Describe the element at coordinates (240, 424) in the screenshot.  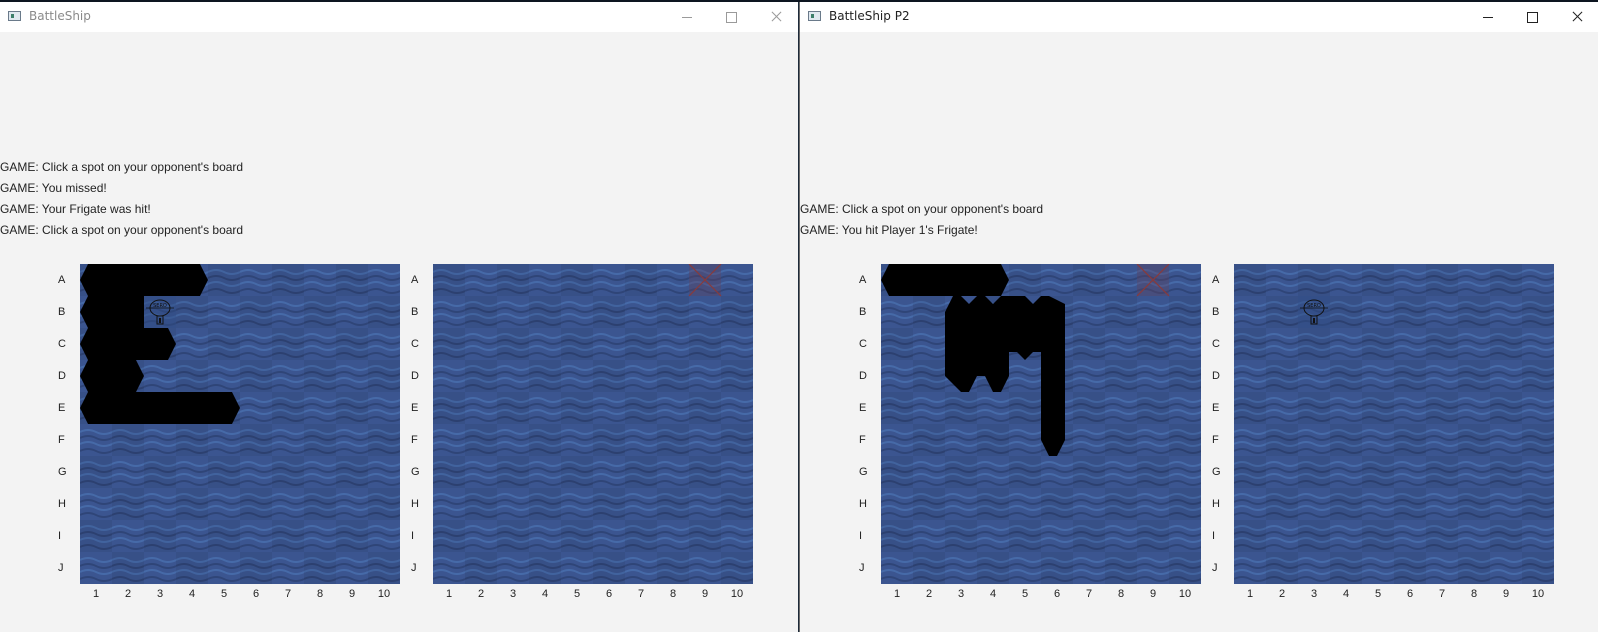
I see `own-board-grid: SERO` at that location.